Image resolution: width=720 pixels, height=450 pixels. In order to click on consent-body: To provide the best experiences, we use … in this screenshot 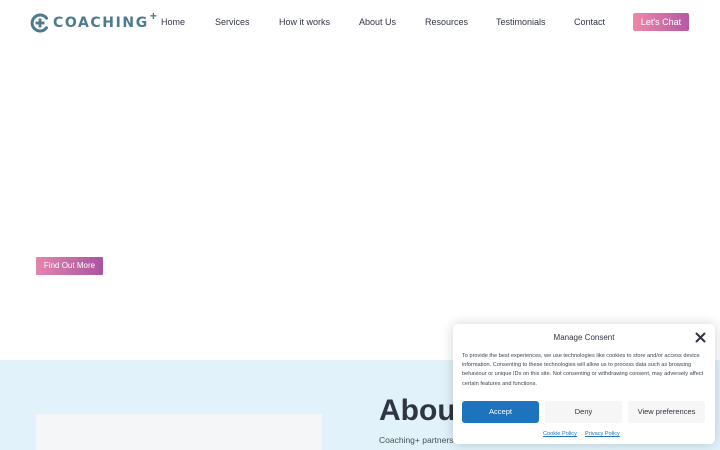, I will do `click(583, 370)`.